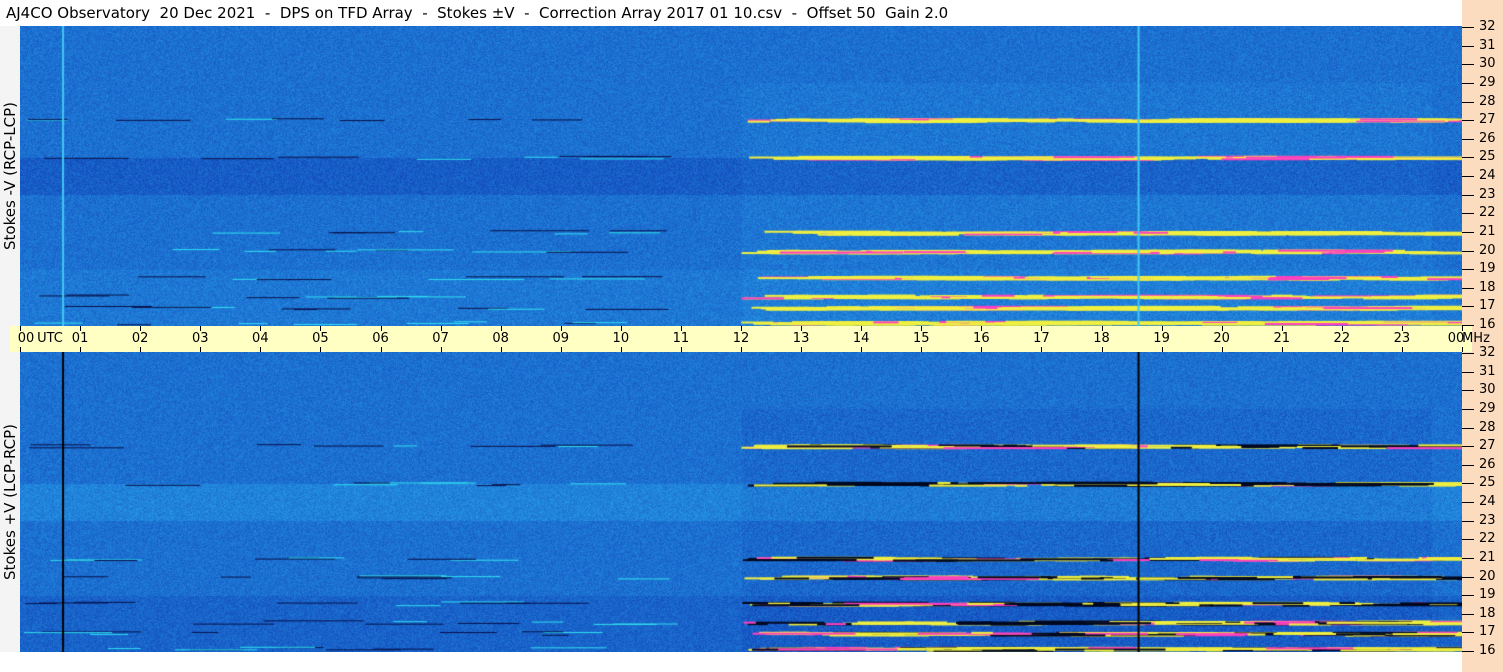  Describe the element at coordinates (10, 502) in the screenshot. I see `panel-bottom-label: Stokes +V (LCP-RCP)` at that location.